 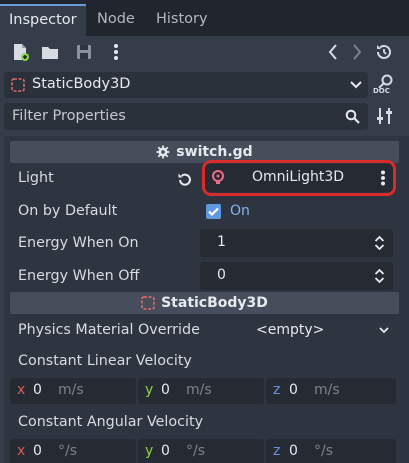 I want to click on inspector-toolbar, so click(x=204, y=53).